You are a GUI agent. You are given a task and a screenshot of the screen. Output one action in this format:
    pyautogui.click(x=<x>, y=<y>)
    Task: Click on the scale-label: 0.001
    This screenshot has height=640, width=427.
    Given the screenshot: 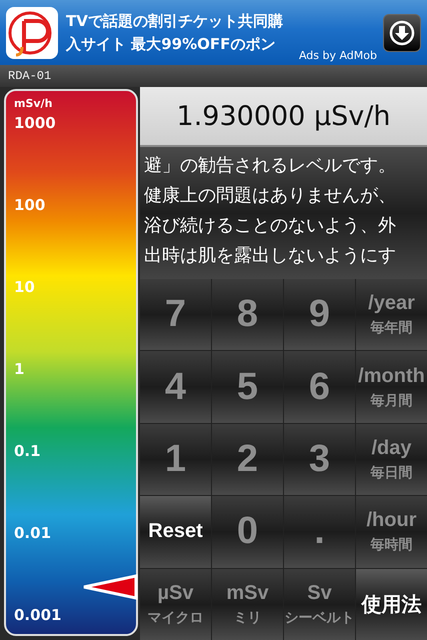 What is the action you would take?
    pyautogui.click(x=38, y=615)
    